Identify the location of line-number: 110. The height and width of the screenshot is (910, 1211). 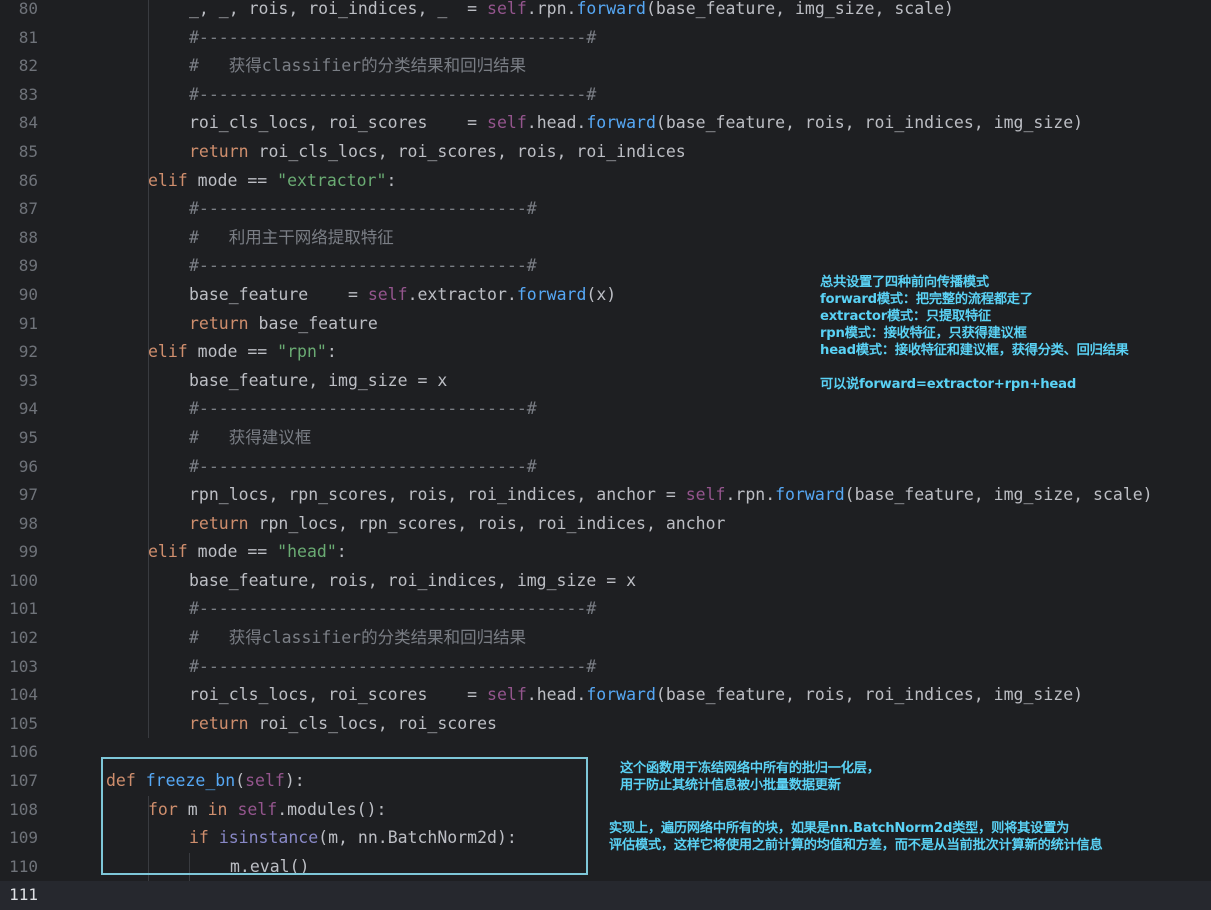
(19, 867).